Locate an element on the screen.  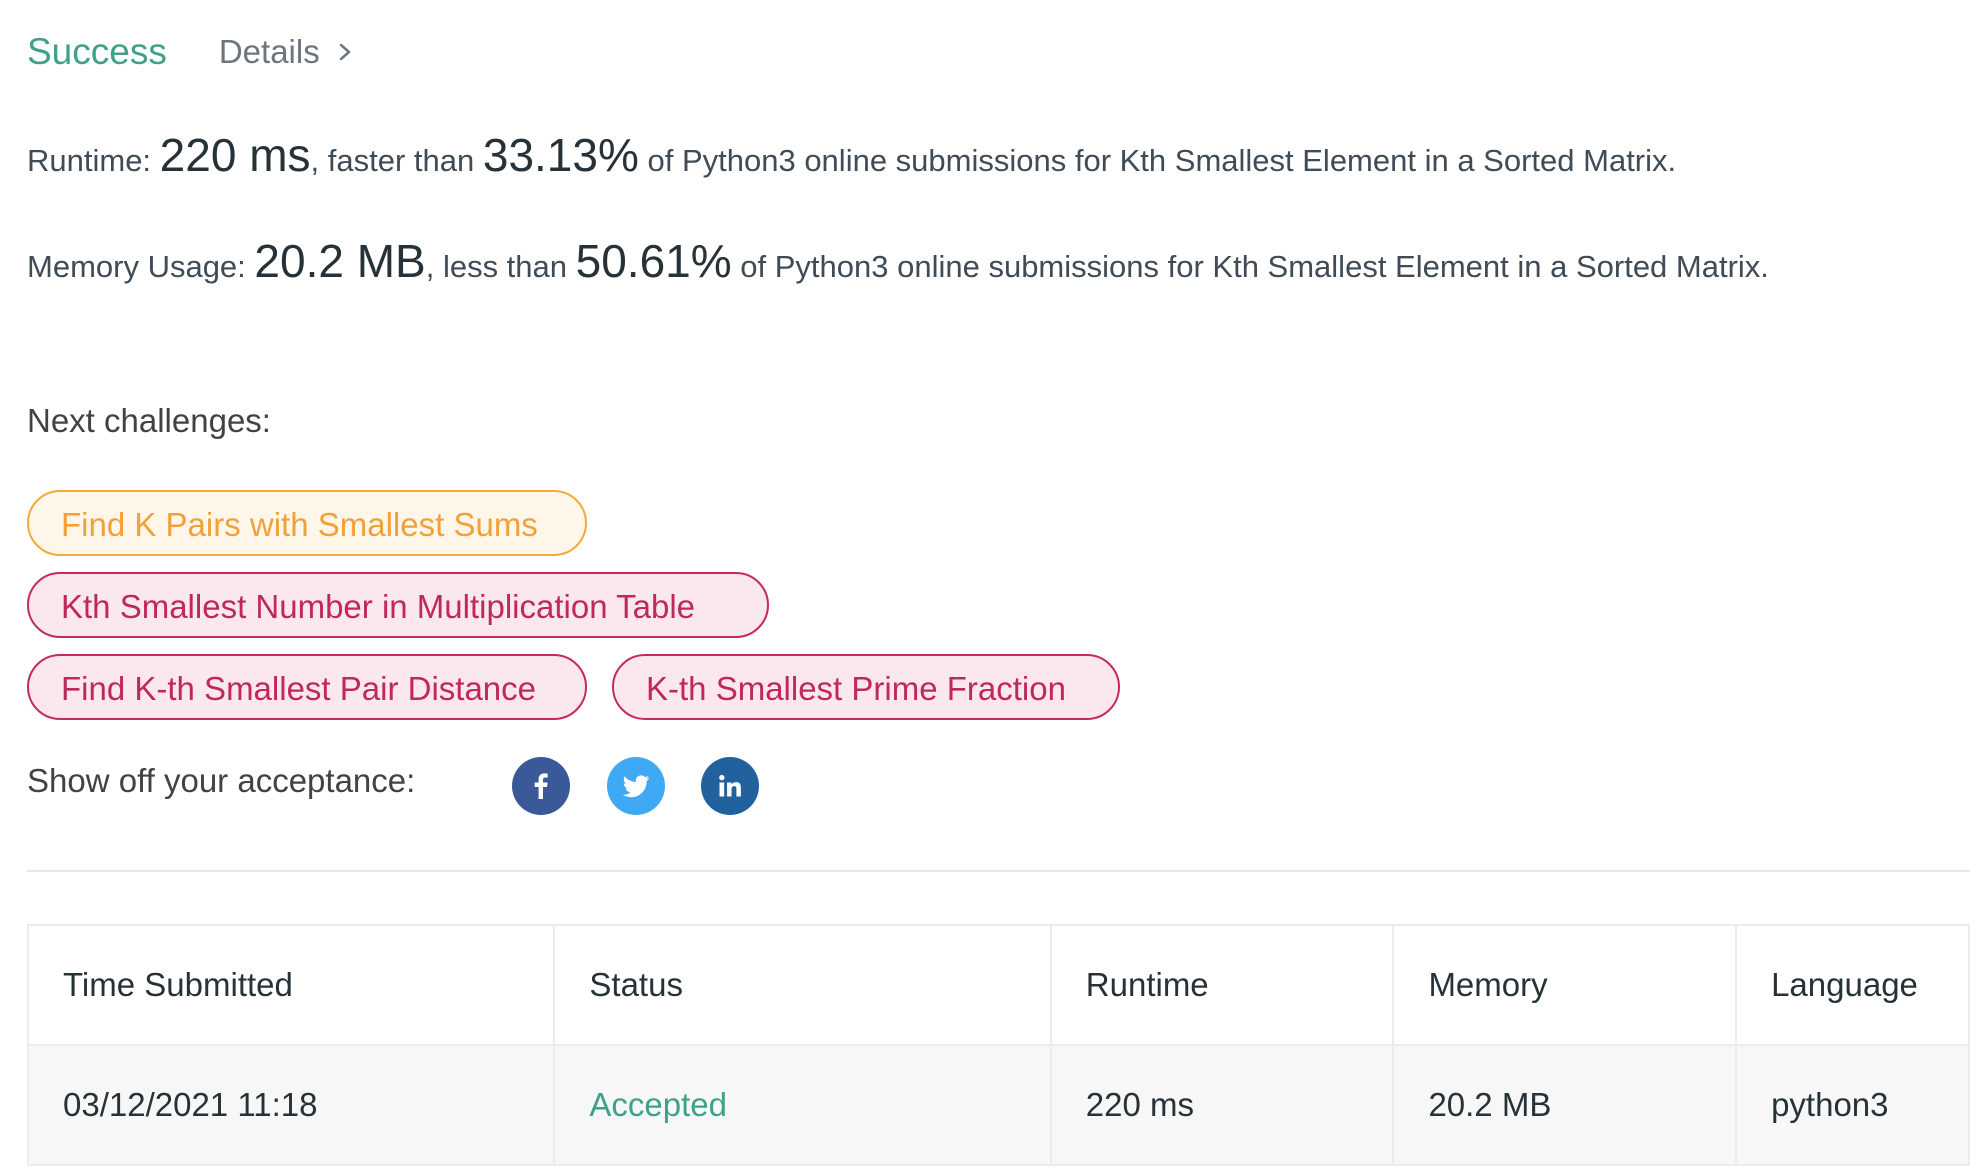
challenge-tag-kth-prime-fraction: K-th Smallest Prime Fraction is located at coordinates (866, 687).